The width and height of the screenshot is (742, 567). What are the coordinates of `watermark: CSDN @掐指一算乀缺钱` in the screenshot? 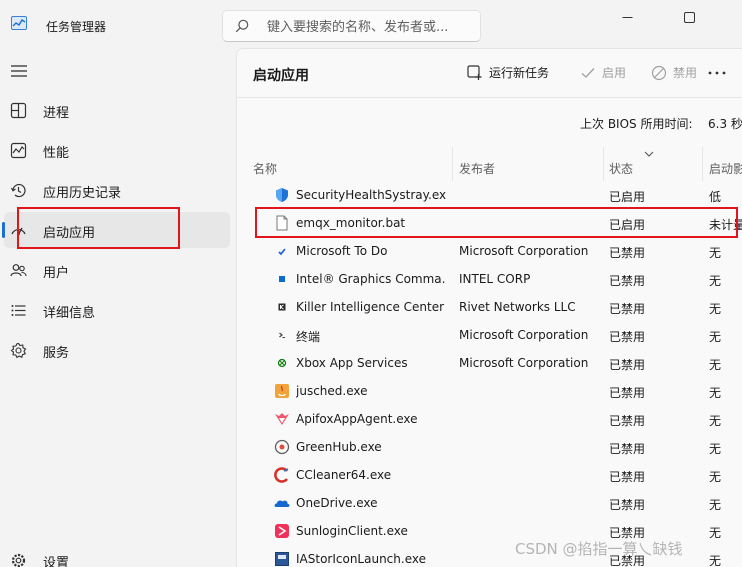 It's located at (599, 549).